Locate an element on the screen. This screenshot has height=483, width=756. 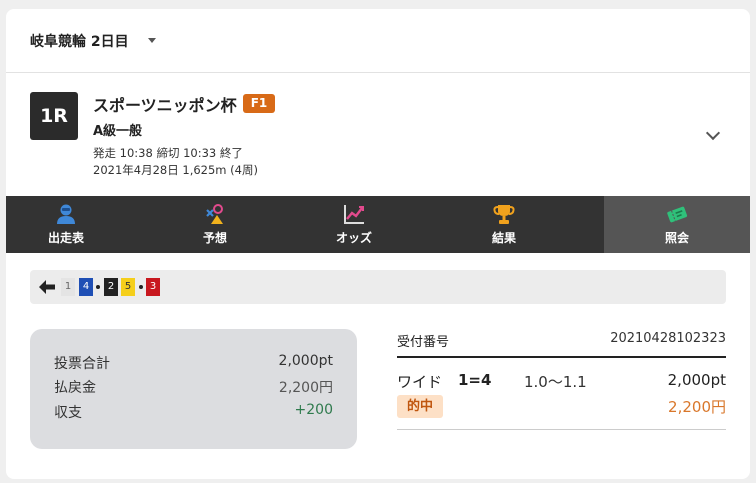
bet-payout: 2,200円 is located at coordinates (697, 407).